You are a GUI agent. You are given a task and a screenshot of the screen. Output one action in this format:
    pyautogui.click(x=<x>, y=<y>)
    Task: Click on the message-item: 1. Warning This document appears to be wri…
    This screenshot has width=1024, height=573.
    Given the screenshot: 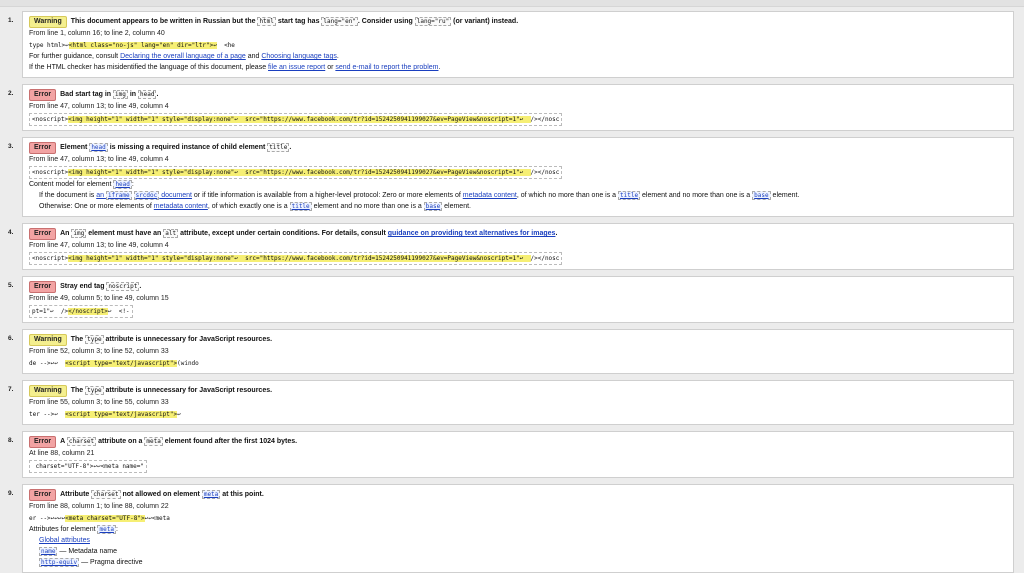 What is the action you would take?
    pyautogui.click(x=511, y=44)
    